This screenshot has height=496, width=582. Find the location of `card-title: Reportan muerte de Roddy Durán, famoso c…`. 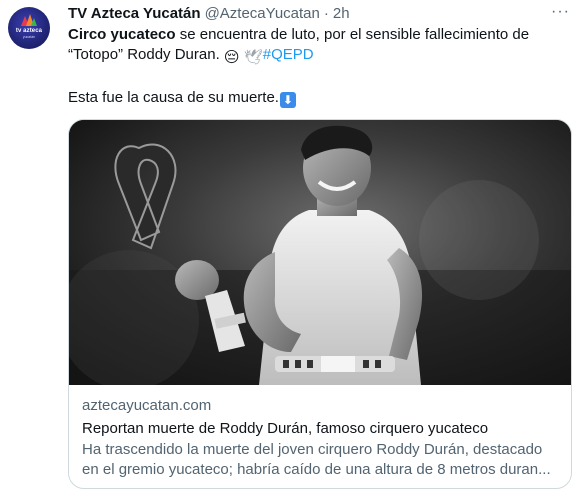

card-title: Reportan muerte de Roddy Durán, famoso c… is located at coordinates (321, 428).